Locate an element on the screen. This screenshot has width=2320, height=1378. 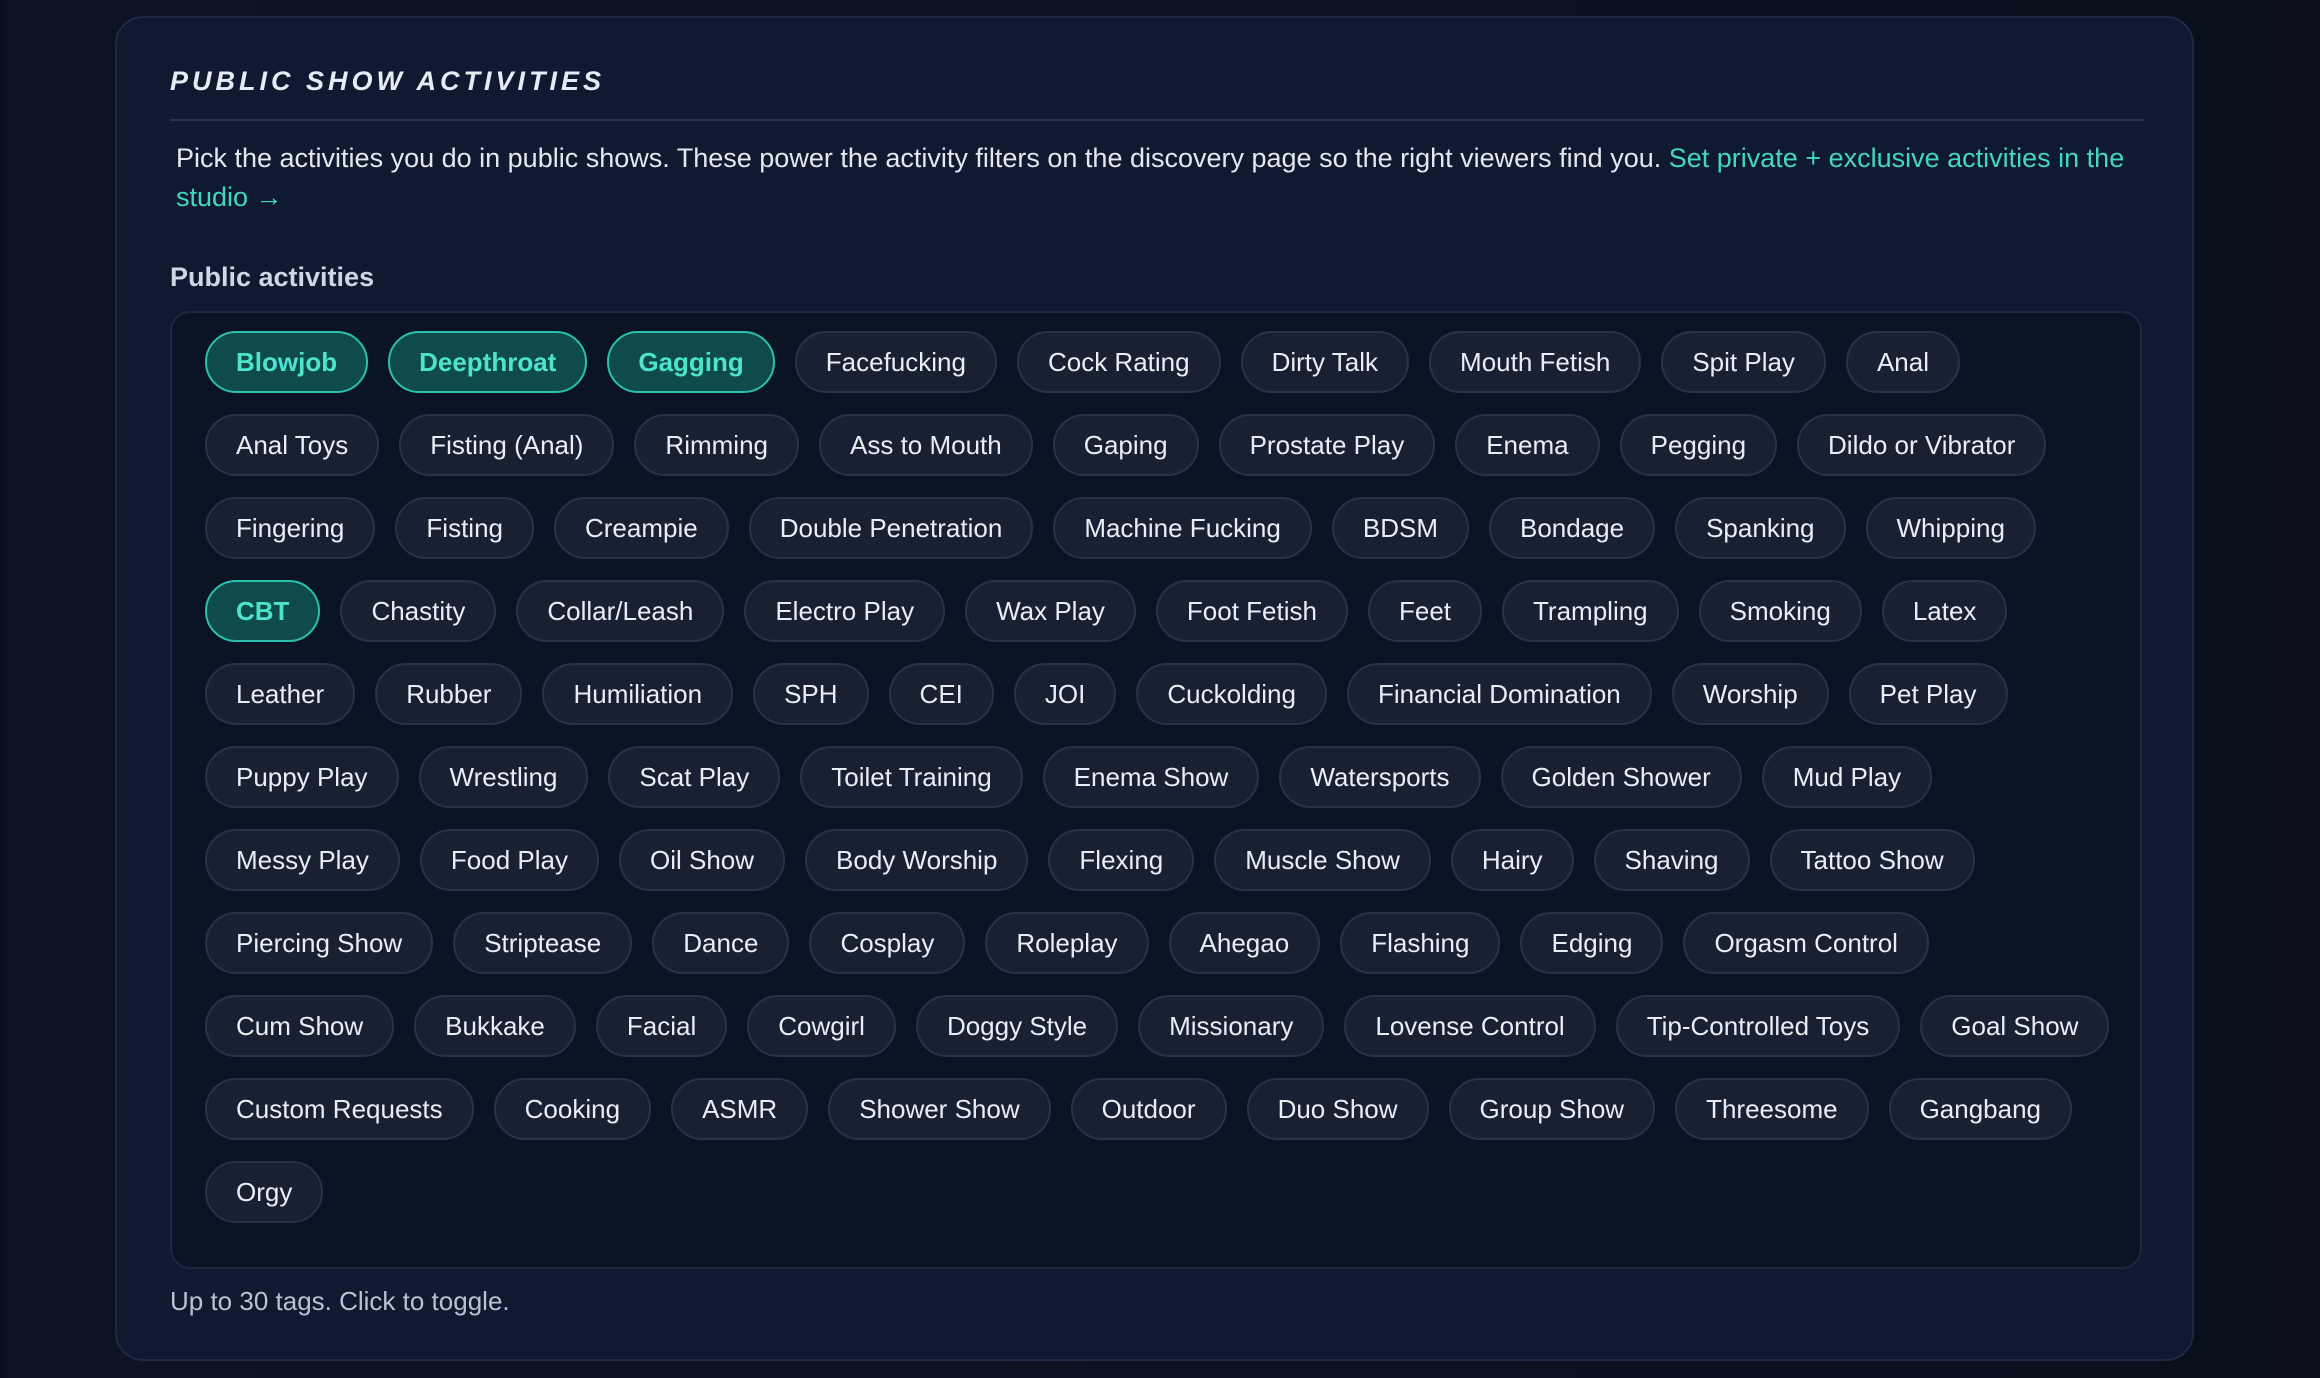
activity-tag: Double Penetration is located at coordinates (891, 528).